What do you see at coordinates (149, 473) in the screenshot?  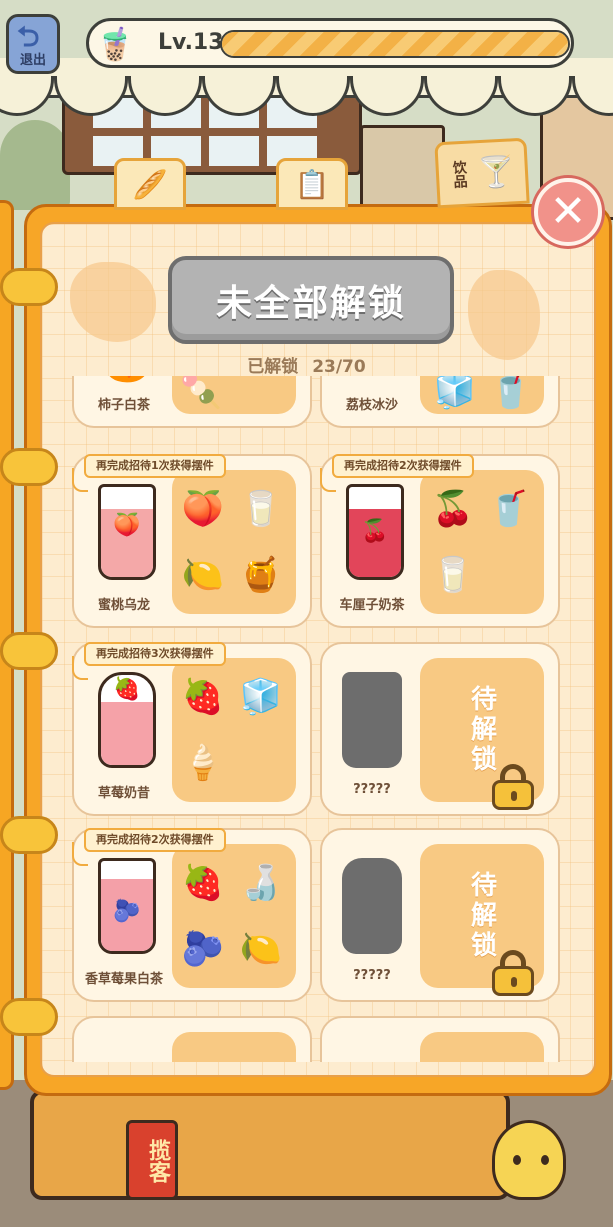 I see `task-tag: 再完成招待1次获得摆件` at bounding box center [149, 473].